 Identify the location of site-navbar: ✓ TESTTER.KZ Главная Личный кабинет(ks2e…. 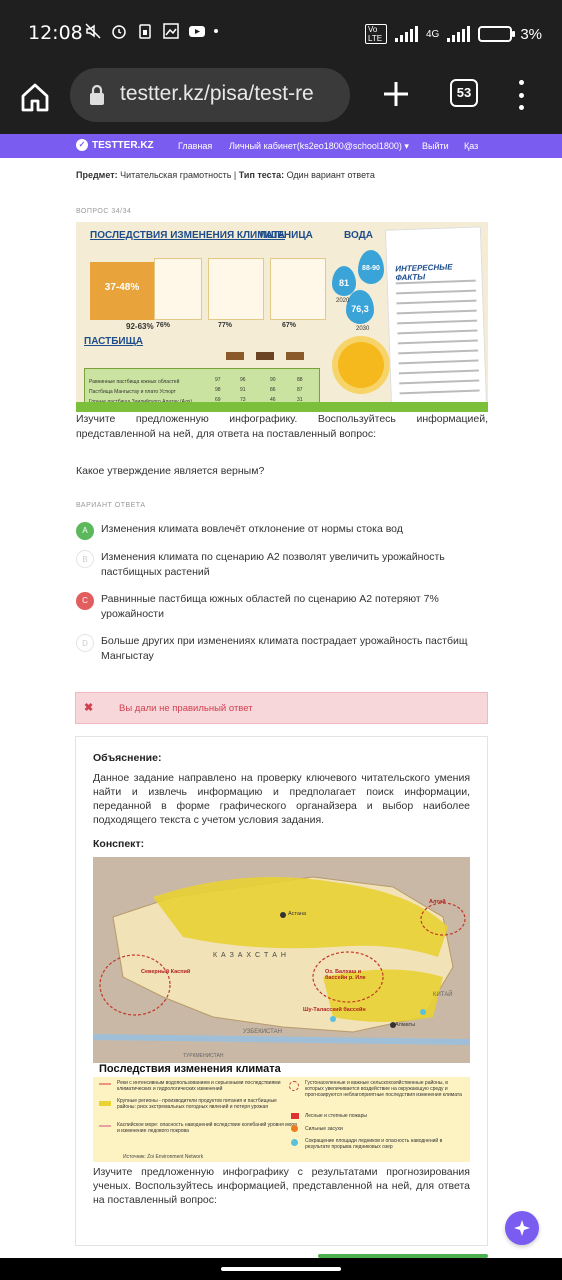
(281, 146).